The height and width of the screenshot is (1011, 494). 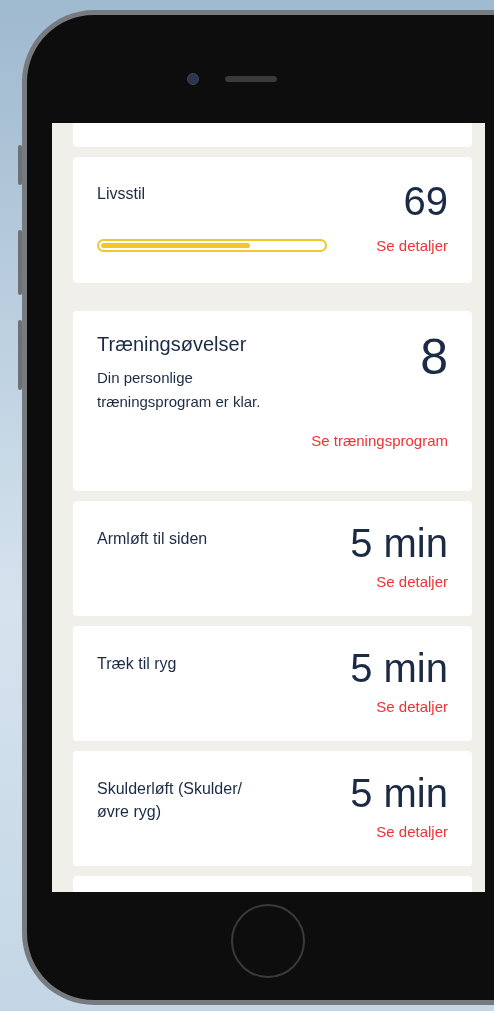 I want to click on card-description: Din personlige træningsprogram er klar., so click(x=179, y=390).